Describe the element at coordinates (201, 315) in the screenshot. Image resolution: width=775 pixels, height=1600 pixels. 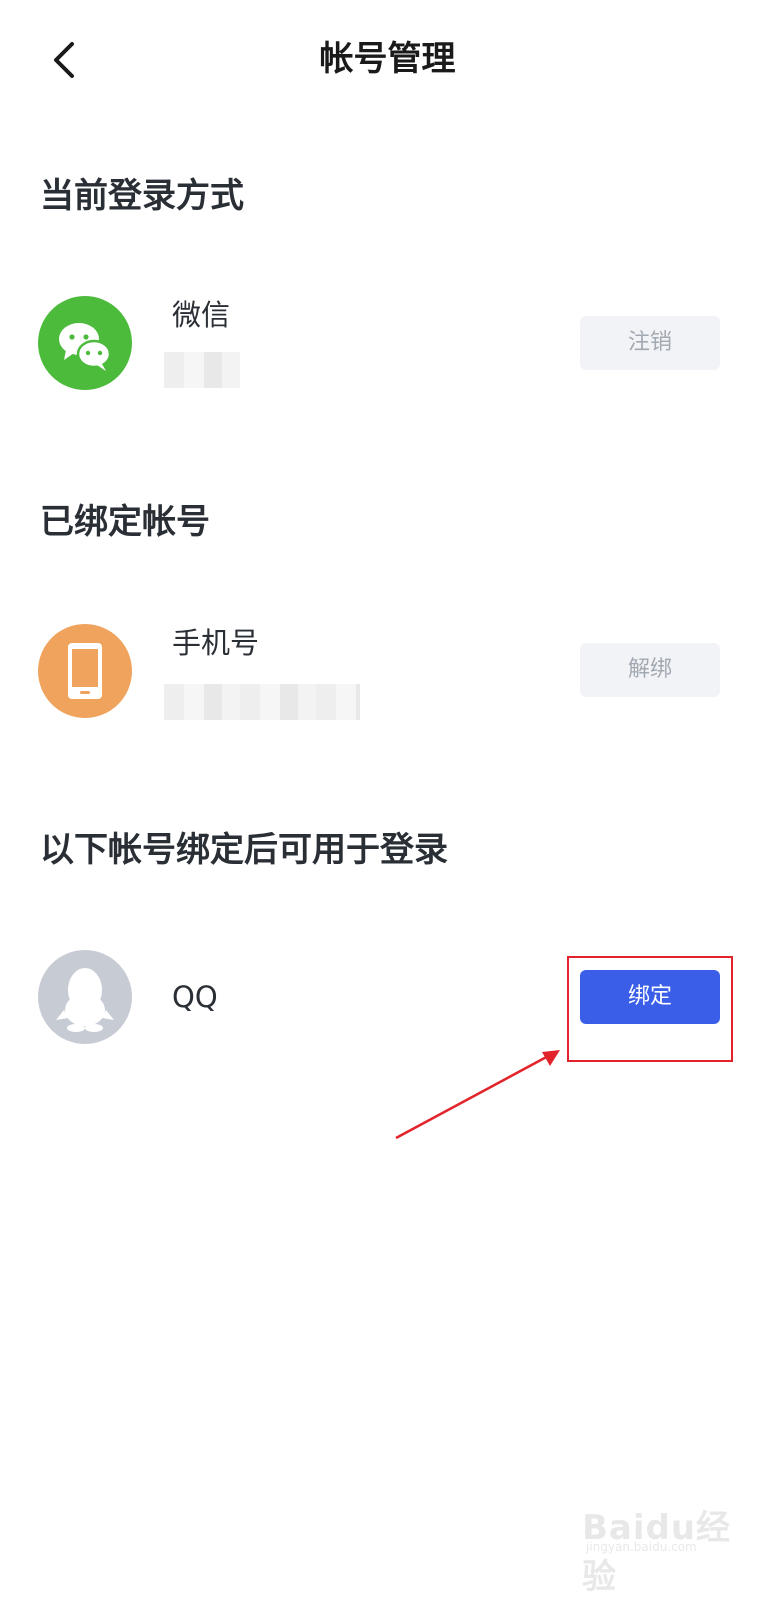
I see `account-name-wechat: 微信` at that location.